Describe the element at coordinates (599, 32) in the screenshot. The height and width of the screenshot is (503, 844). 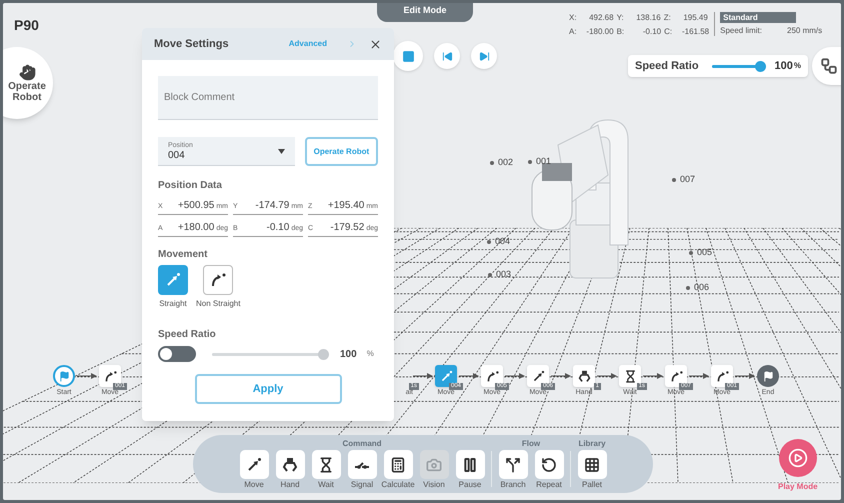
I see `coordinate-value: -180.00` at that location.